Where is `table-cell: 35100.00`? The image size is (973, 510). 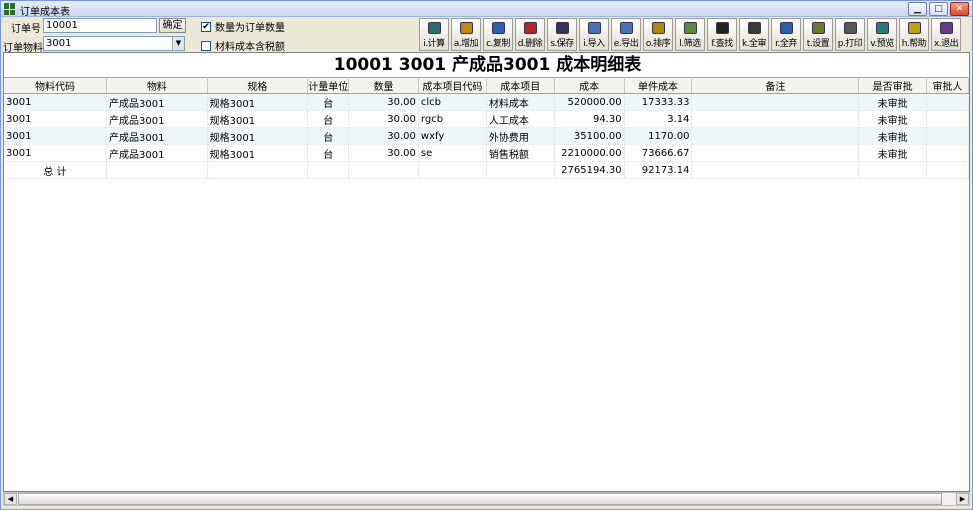
table-cell: 35100.00 is located at coordinates (589, 136).